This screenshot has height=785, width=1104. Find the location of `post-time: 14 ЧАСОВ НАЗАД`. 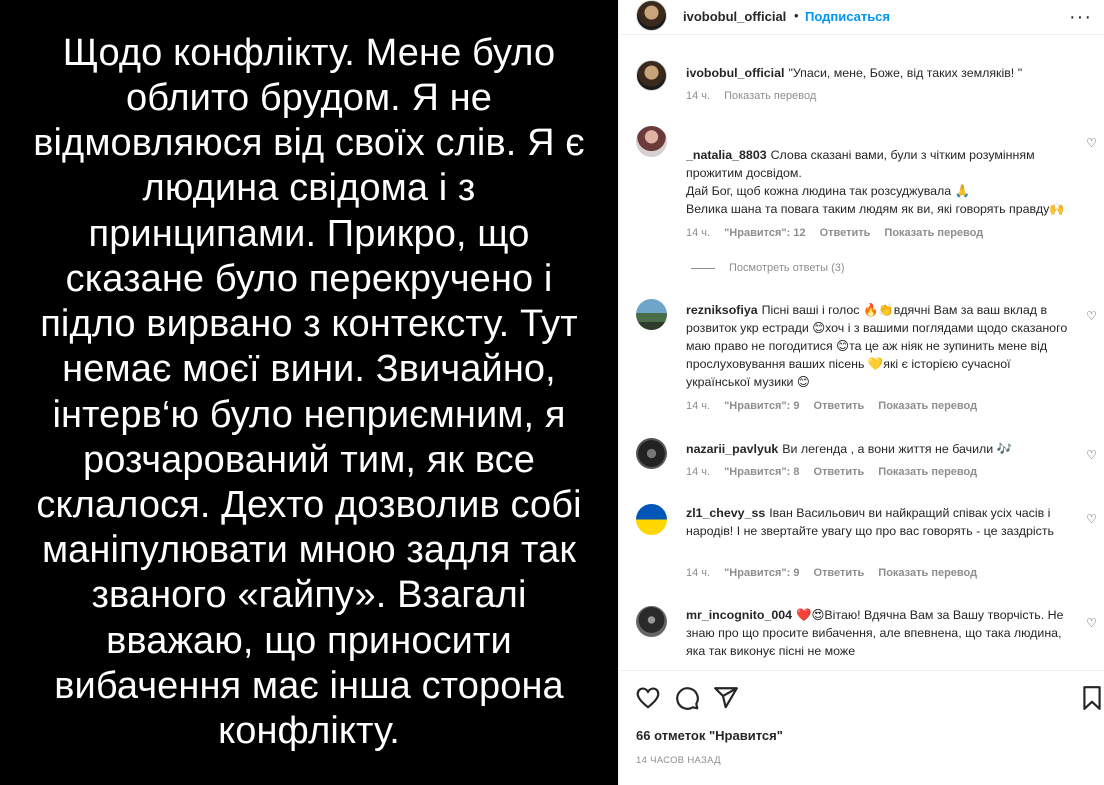

post-time: 14 ЧАСОВ НАЗАД is located at coordinates (678, 760).